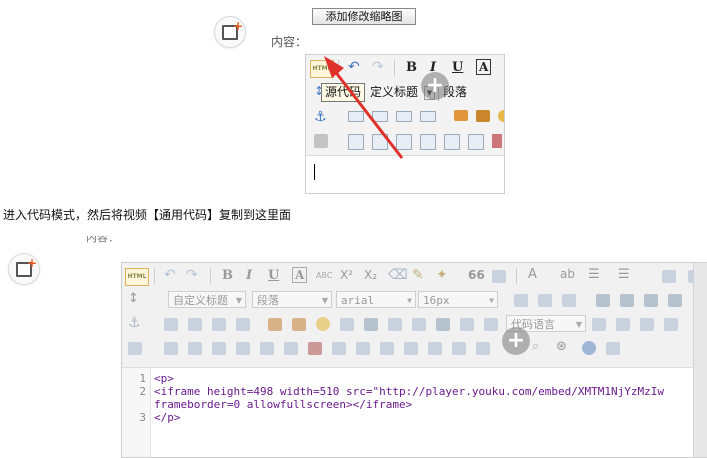  I want to click on code-line: </p>, so click(167, 417).